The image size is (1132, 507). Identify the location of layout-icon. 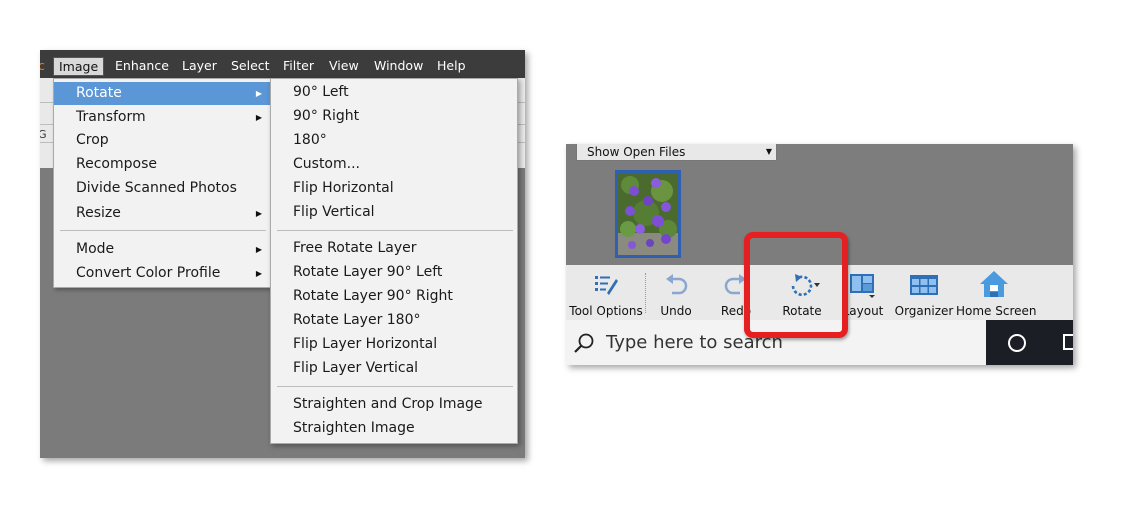
(862, 286).